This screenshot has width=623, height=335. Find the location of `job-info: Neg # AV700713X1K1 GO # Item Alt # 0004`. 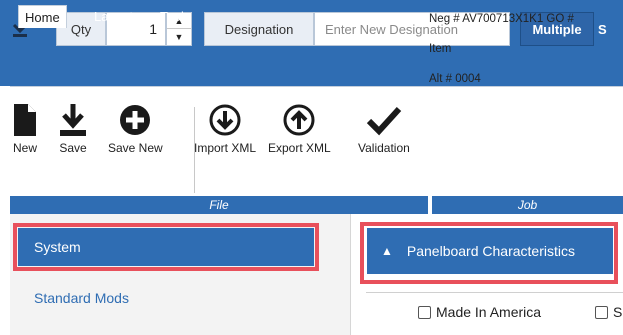

job-info: Neg # AV700713X1K1 GO # Item Alt # 0004 is located at coordinates (501, 55).